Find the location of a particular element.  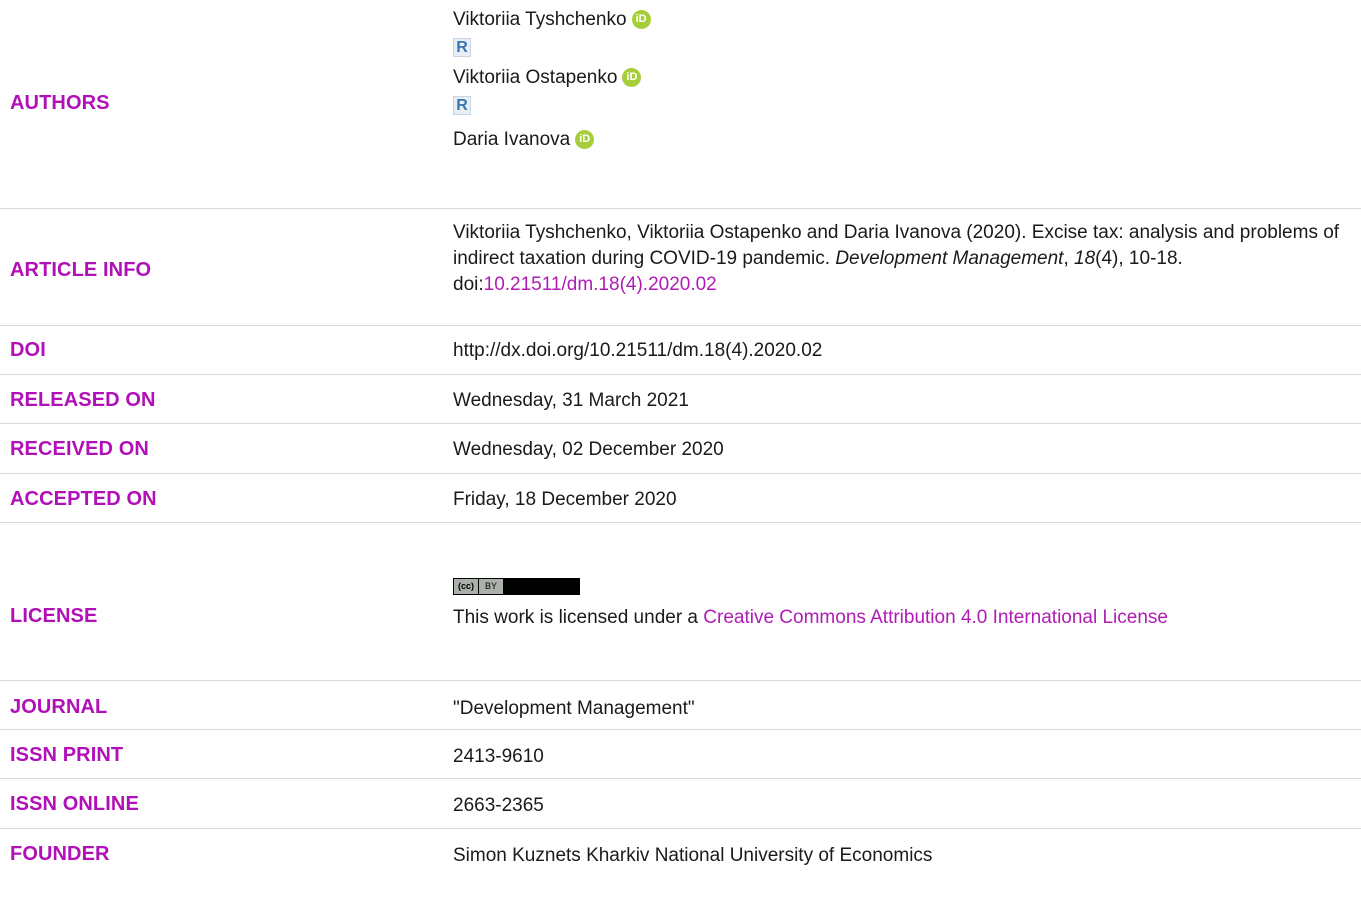

issn-print-value: 2413-9610 is located at coordinates (498, 756).